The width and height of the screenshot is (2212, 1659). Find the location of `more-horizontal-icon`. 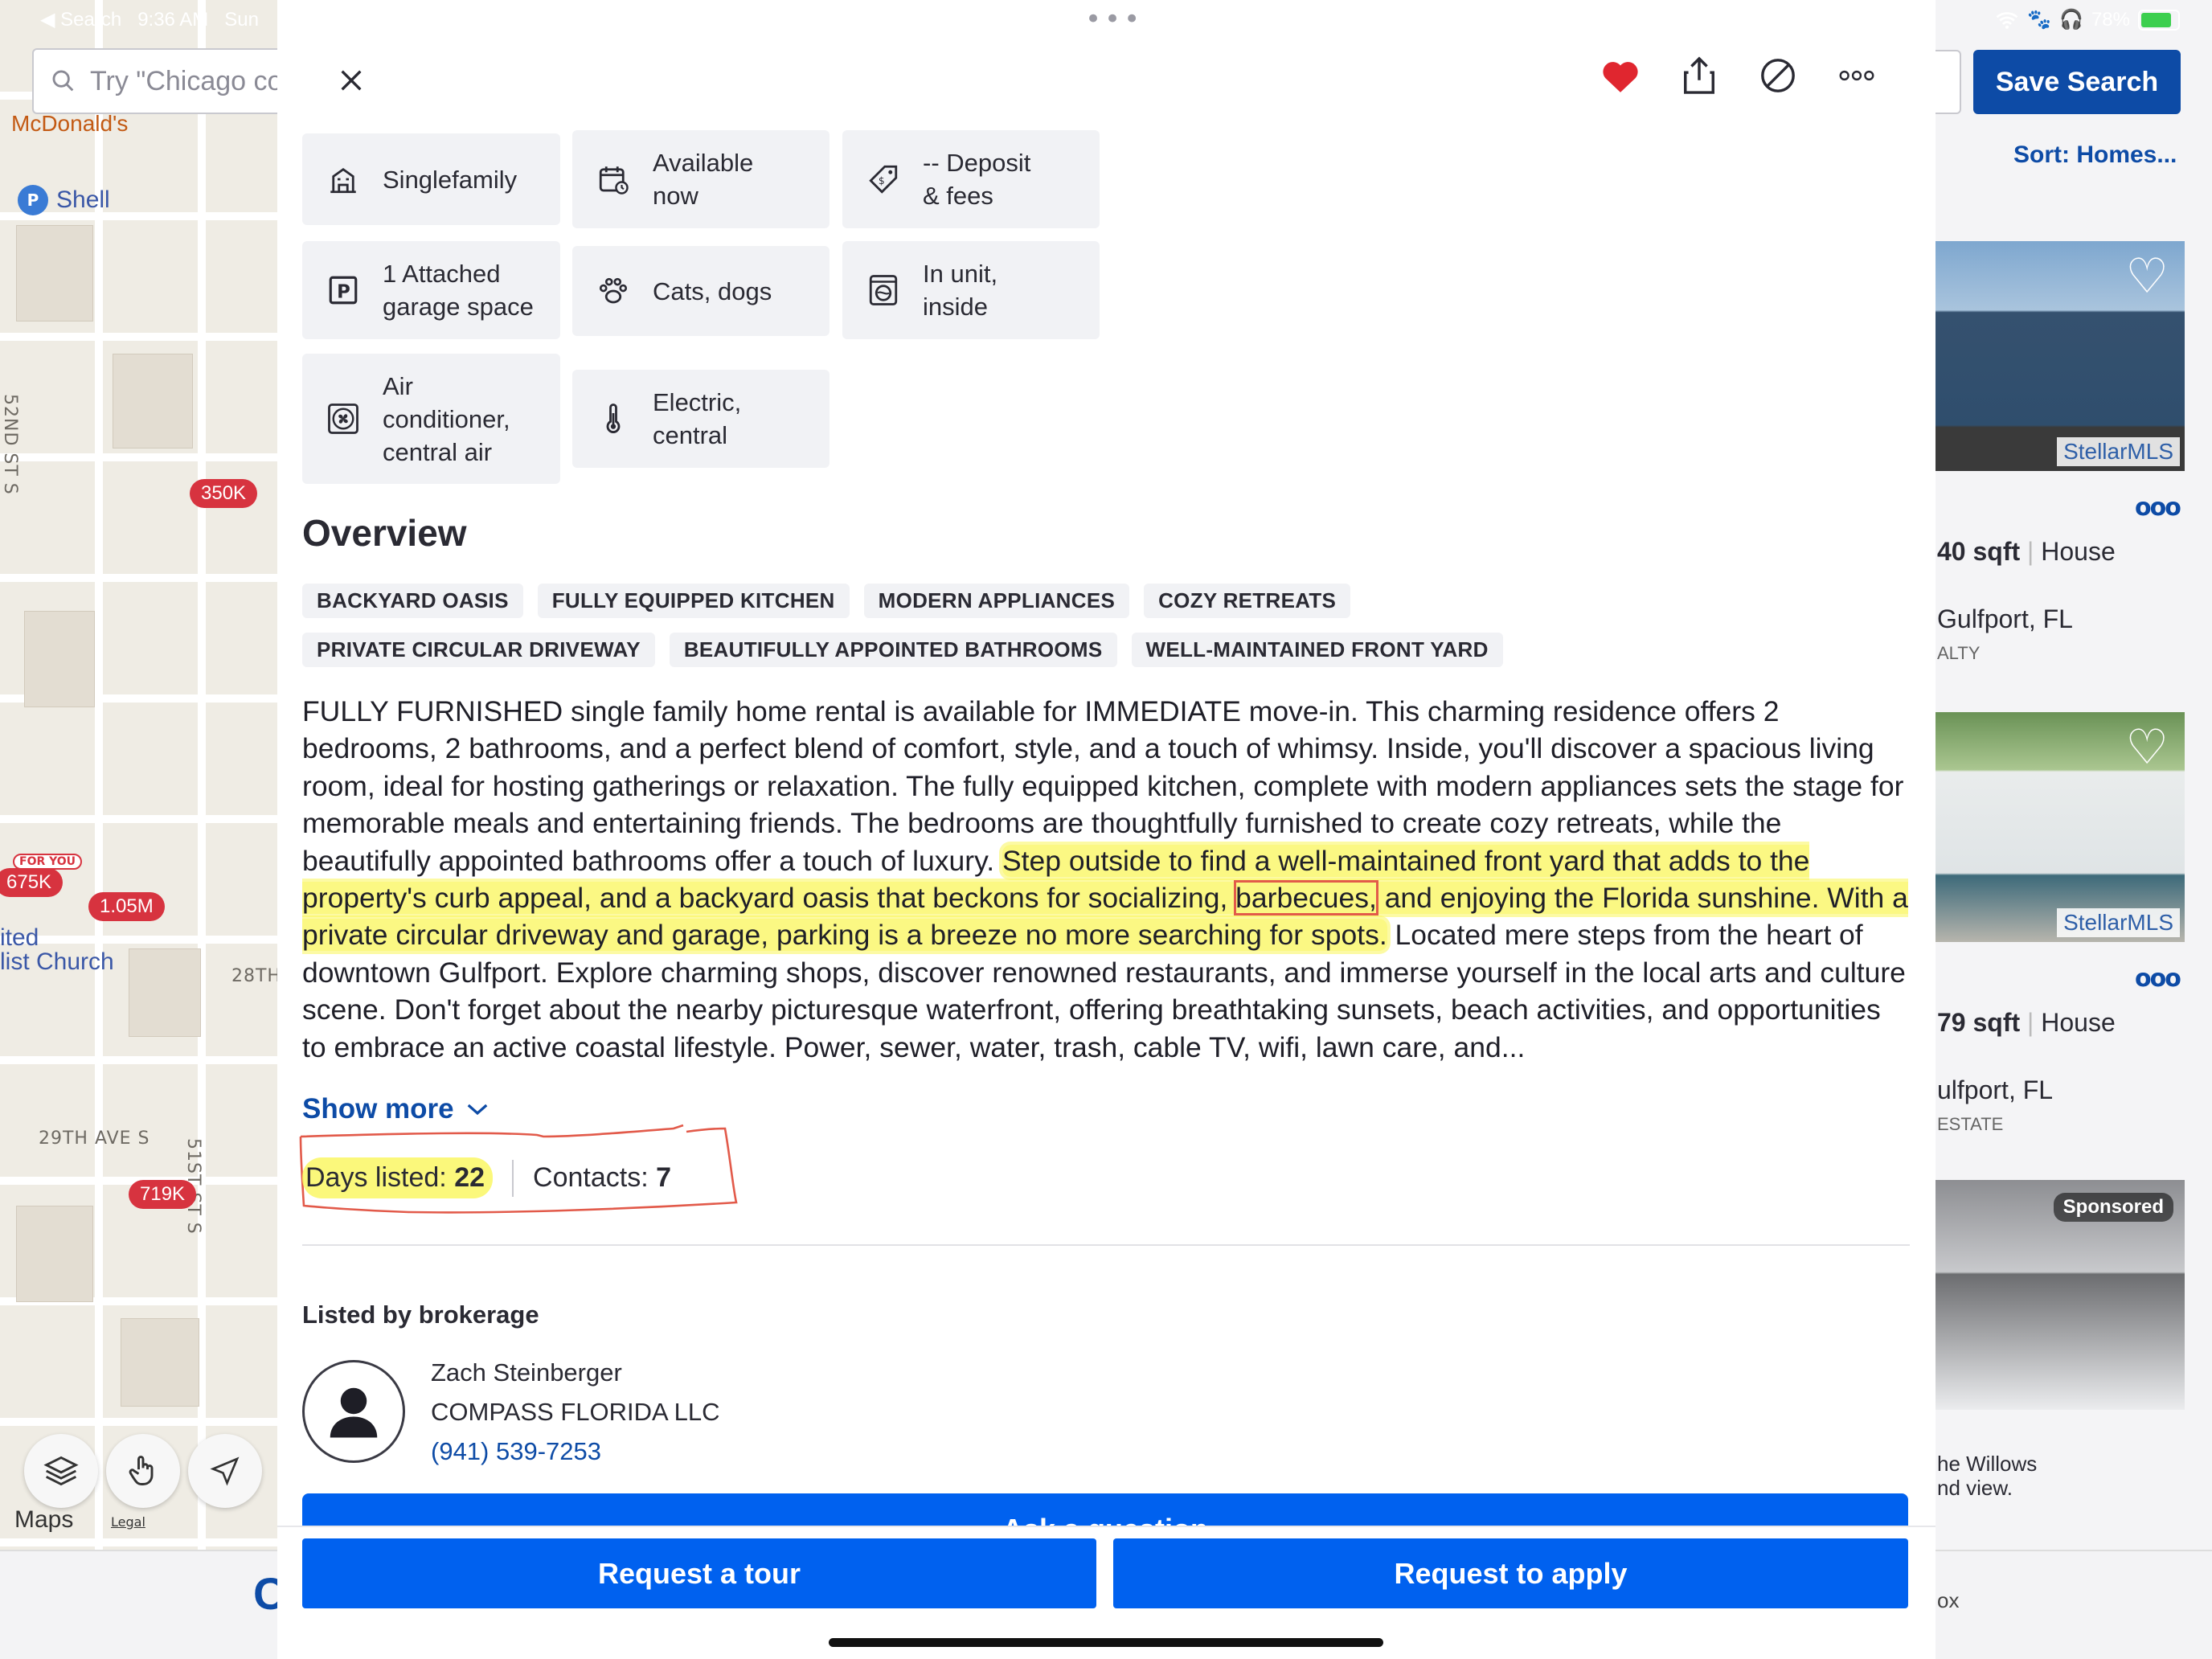

more-horizontal-icon is located at coordinates (1856, 75).